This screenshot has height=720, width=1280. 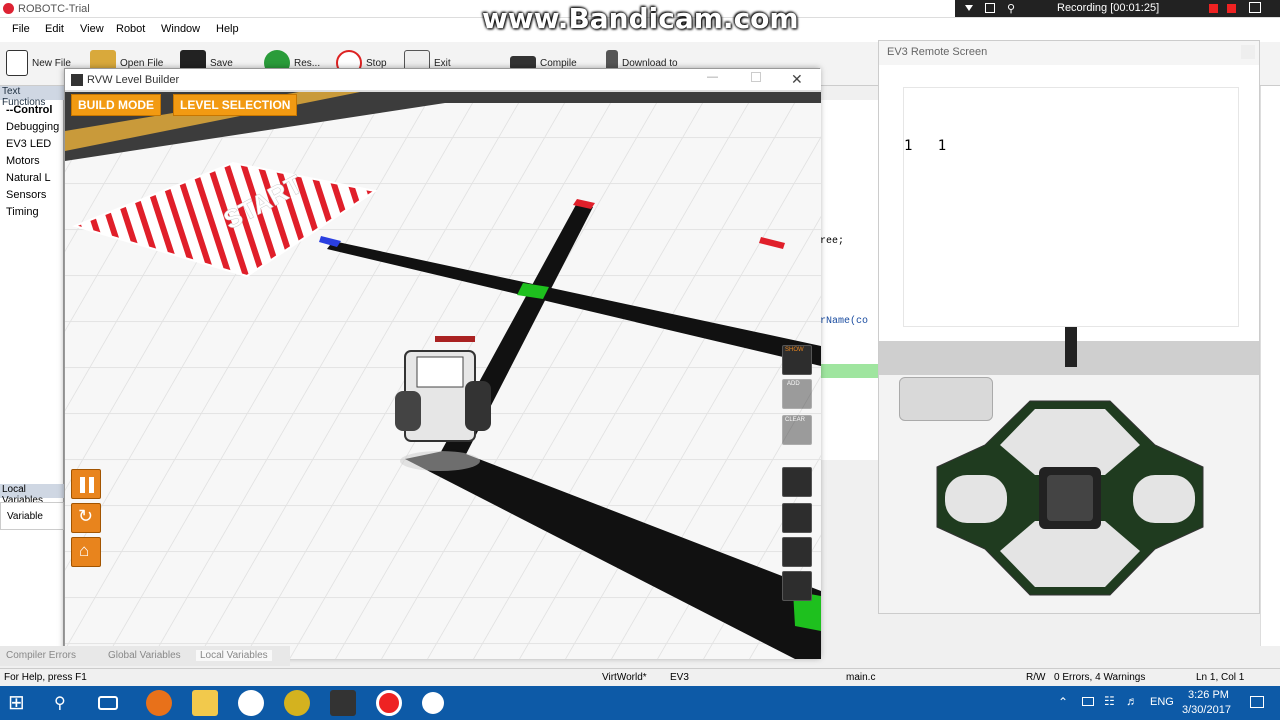 What do you see at coordinates (1132, 701) in the screenshot?
I see `volume-icon: ♬` at bounding box center [1132, 701].